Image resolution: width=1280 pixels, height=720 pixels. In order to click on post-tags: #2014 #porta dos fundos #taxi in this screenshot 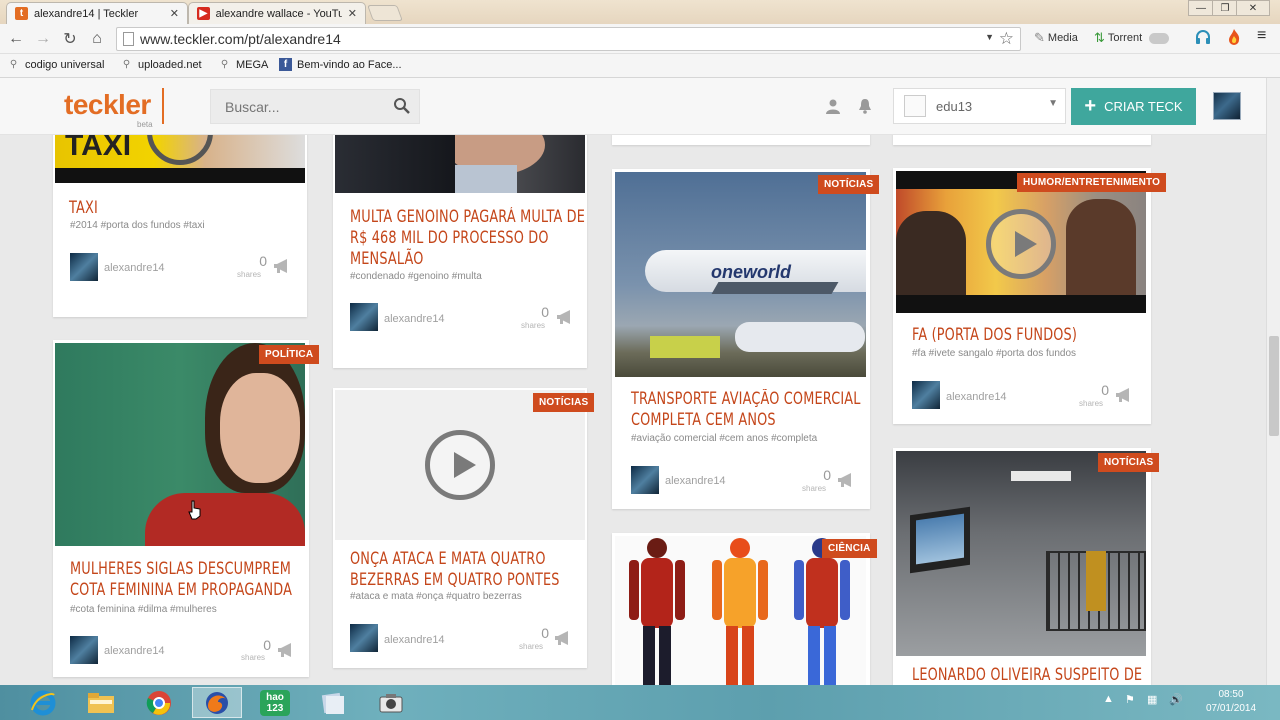, I will do `click(137, 225)`.